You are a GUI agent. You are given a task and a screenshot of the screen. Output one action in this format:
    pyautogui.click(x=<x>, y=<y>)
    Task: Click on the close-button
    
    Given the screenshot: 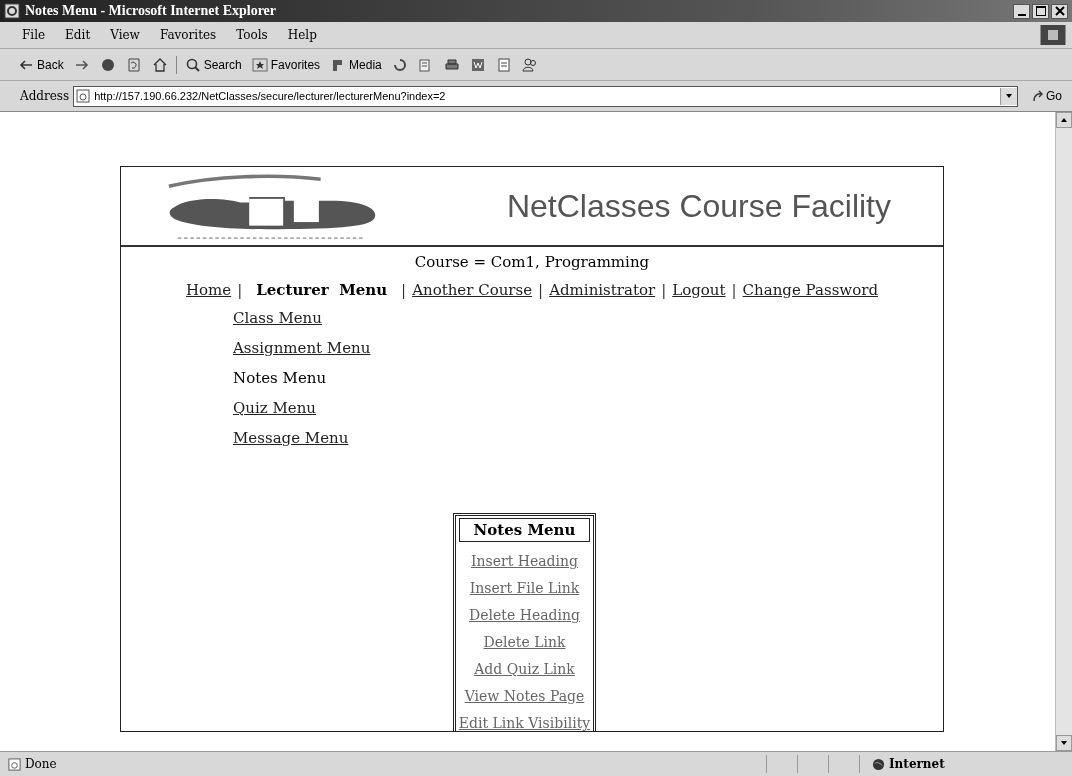 What is the action you would take?
    pyautogui.click(x=1059, y=11)
    